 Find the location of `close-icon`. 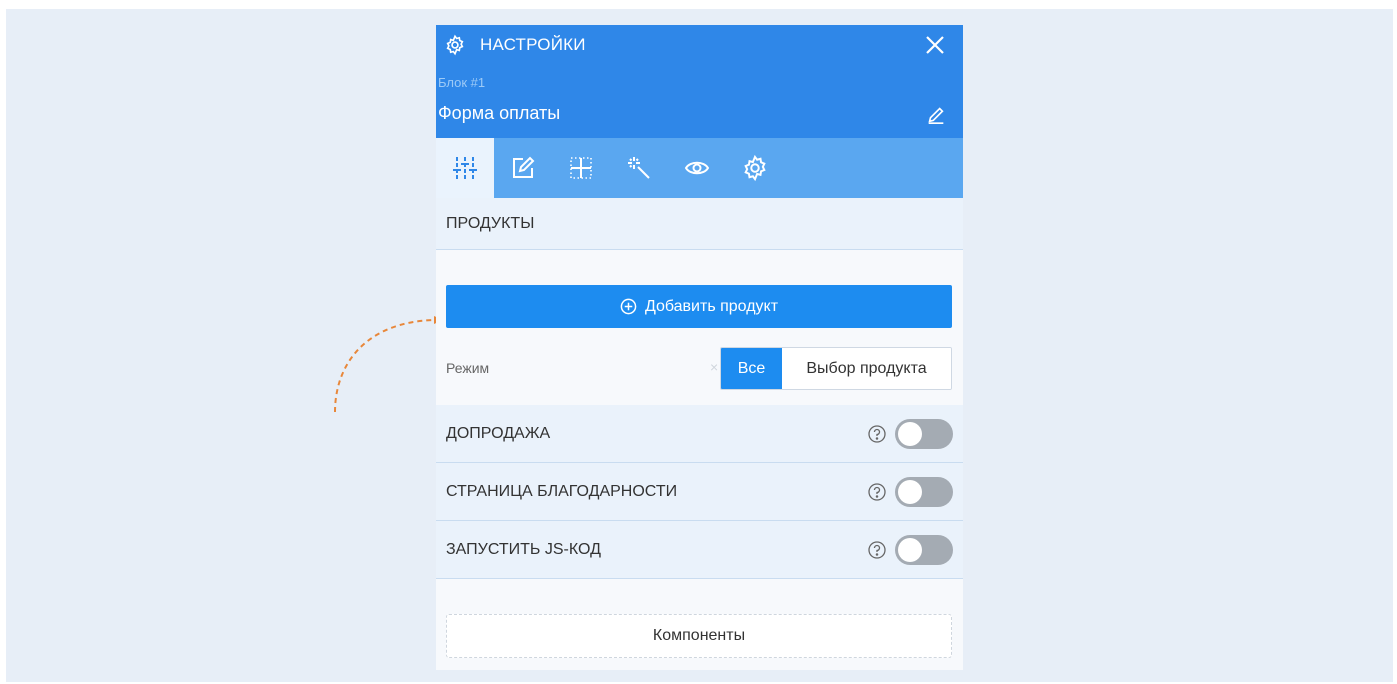

close-icon is located at coordinates (935, 45).